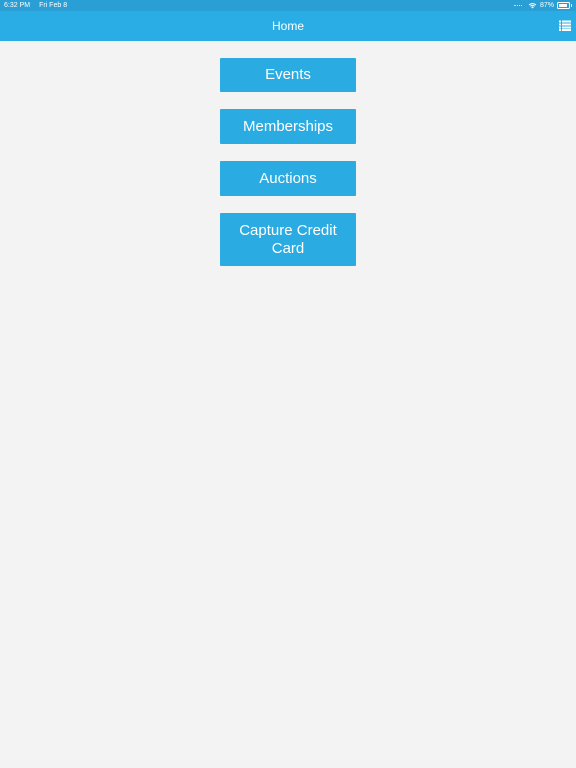 The height and width of the screenshot is (768, 576). Describe the element at coordinates (288, 75) in the screenshot. I see `events-button: Events` at that location.